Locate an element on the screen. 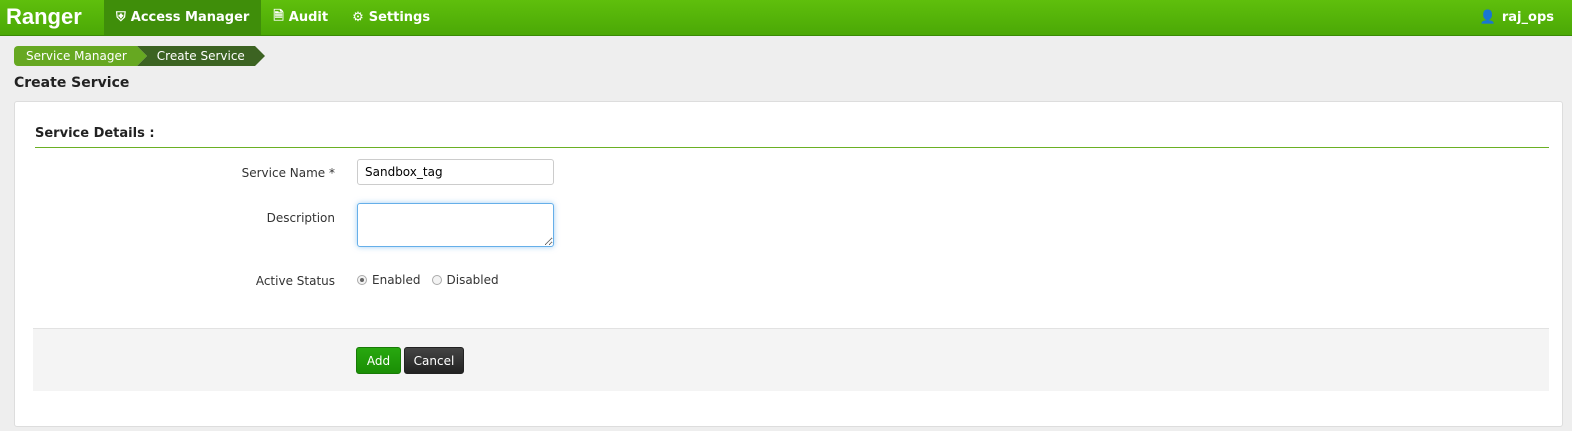  add-button: Add is located at coordinates (378, 360).